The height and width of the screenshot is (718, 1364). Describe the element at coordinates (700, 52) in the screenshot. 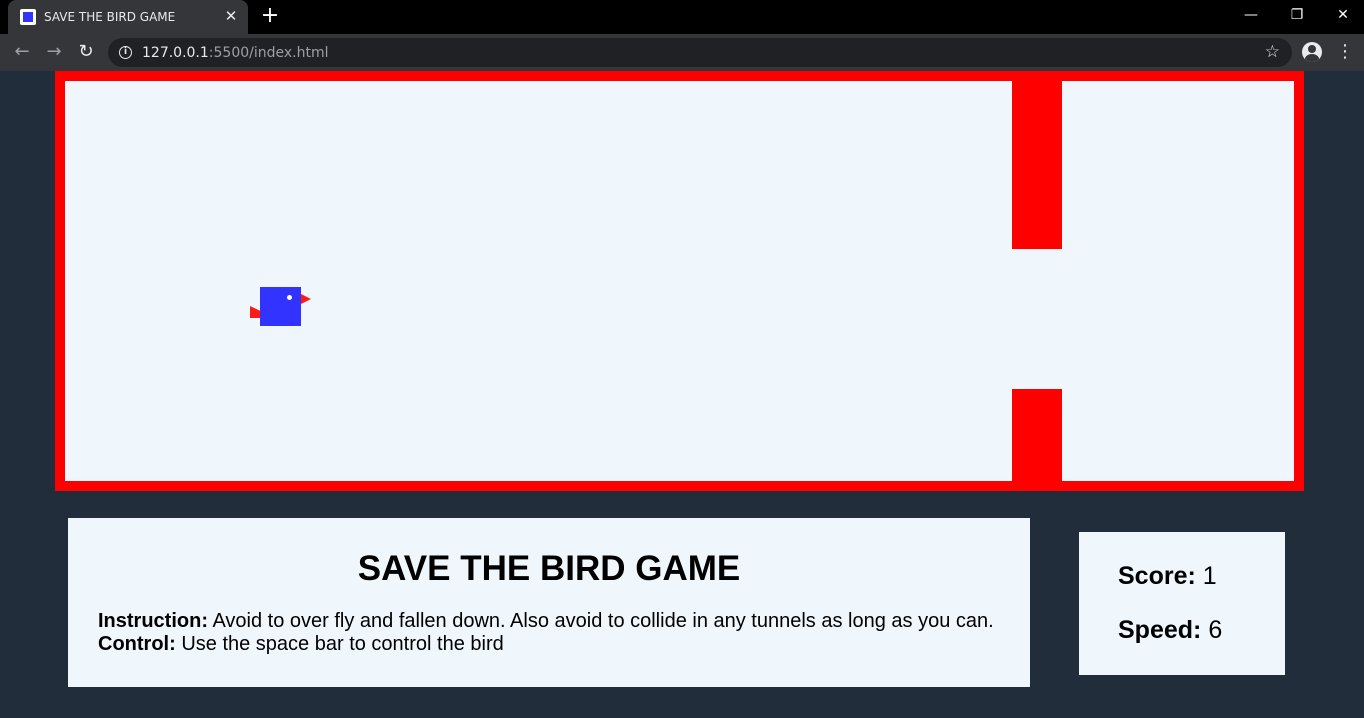

I see `address-bar: i 127.0.0.1:5500/index.html ☆` at that location.